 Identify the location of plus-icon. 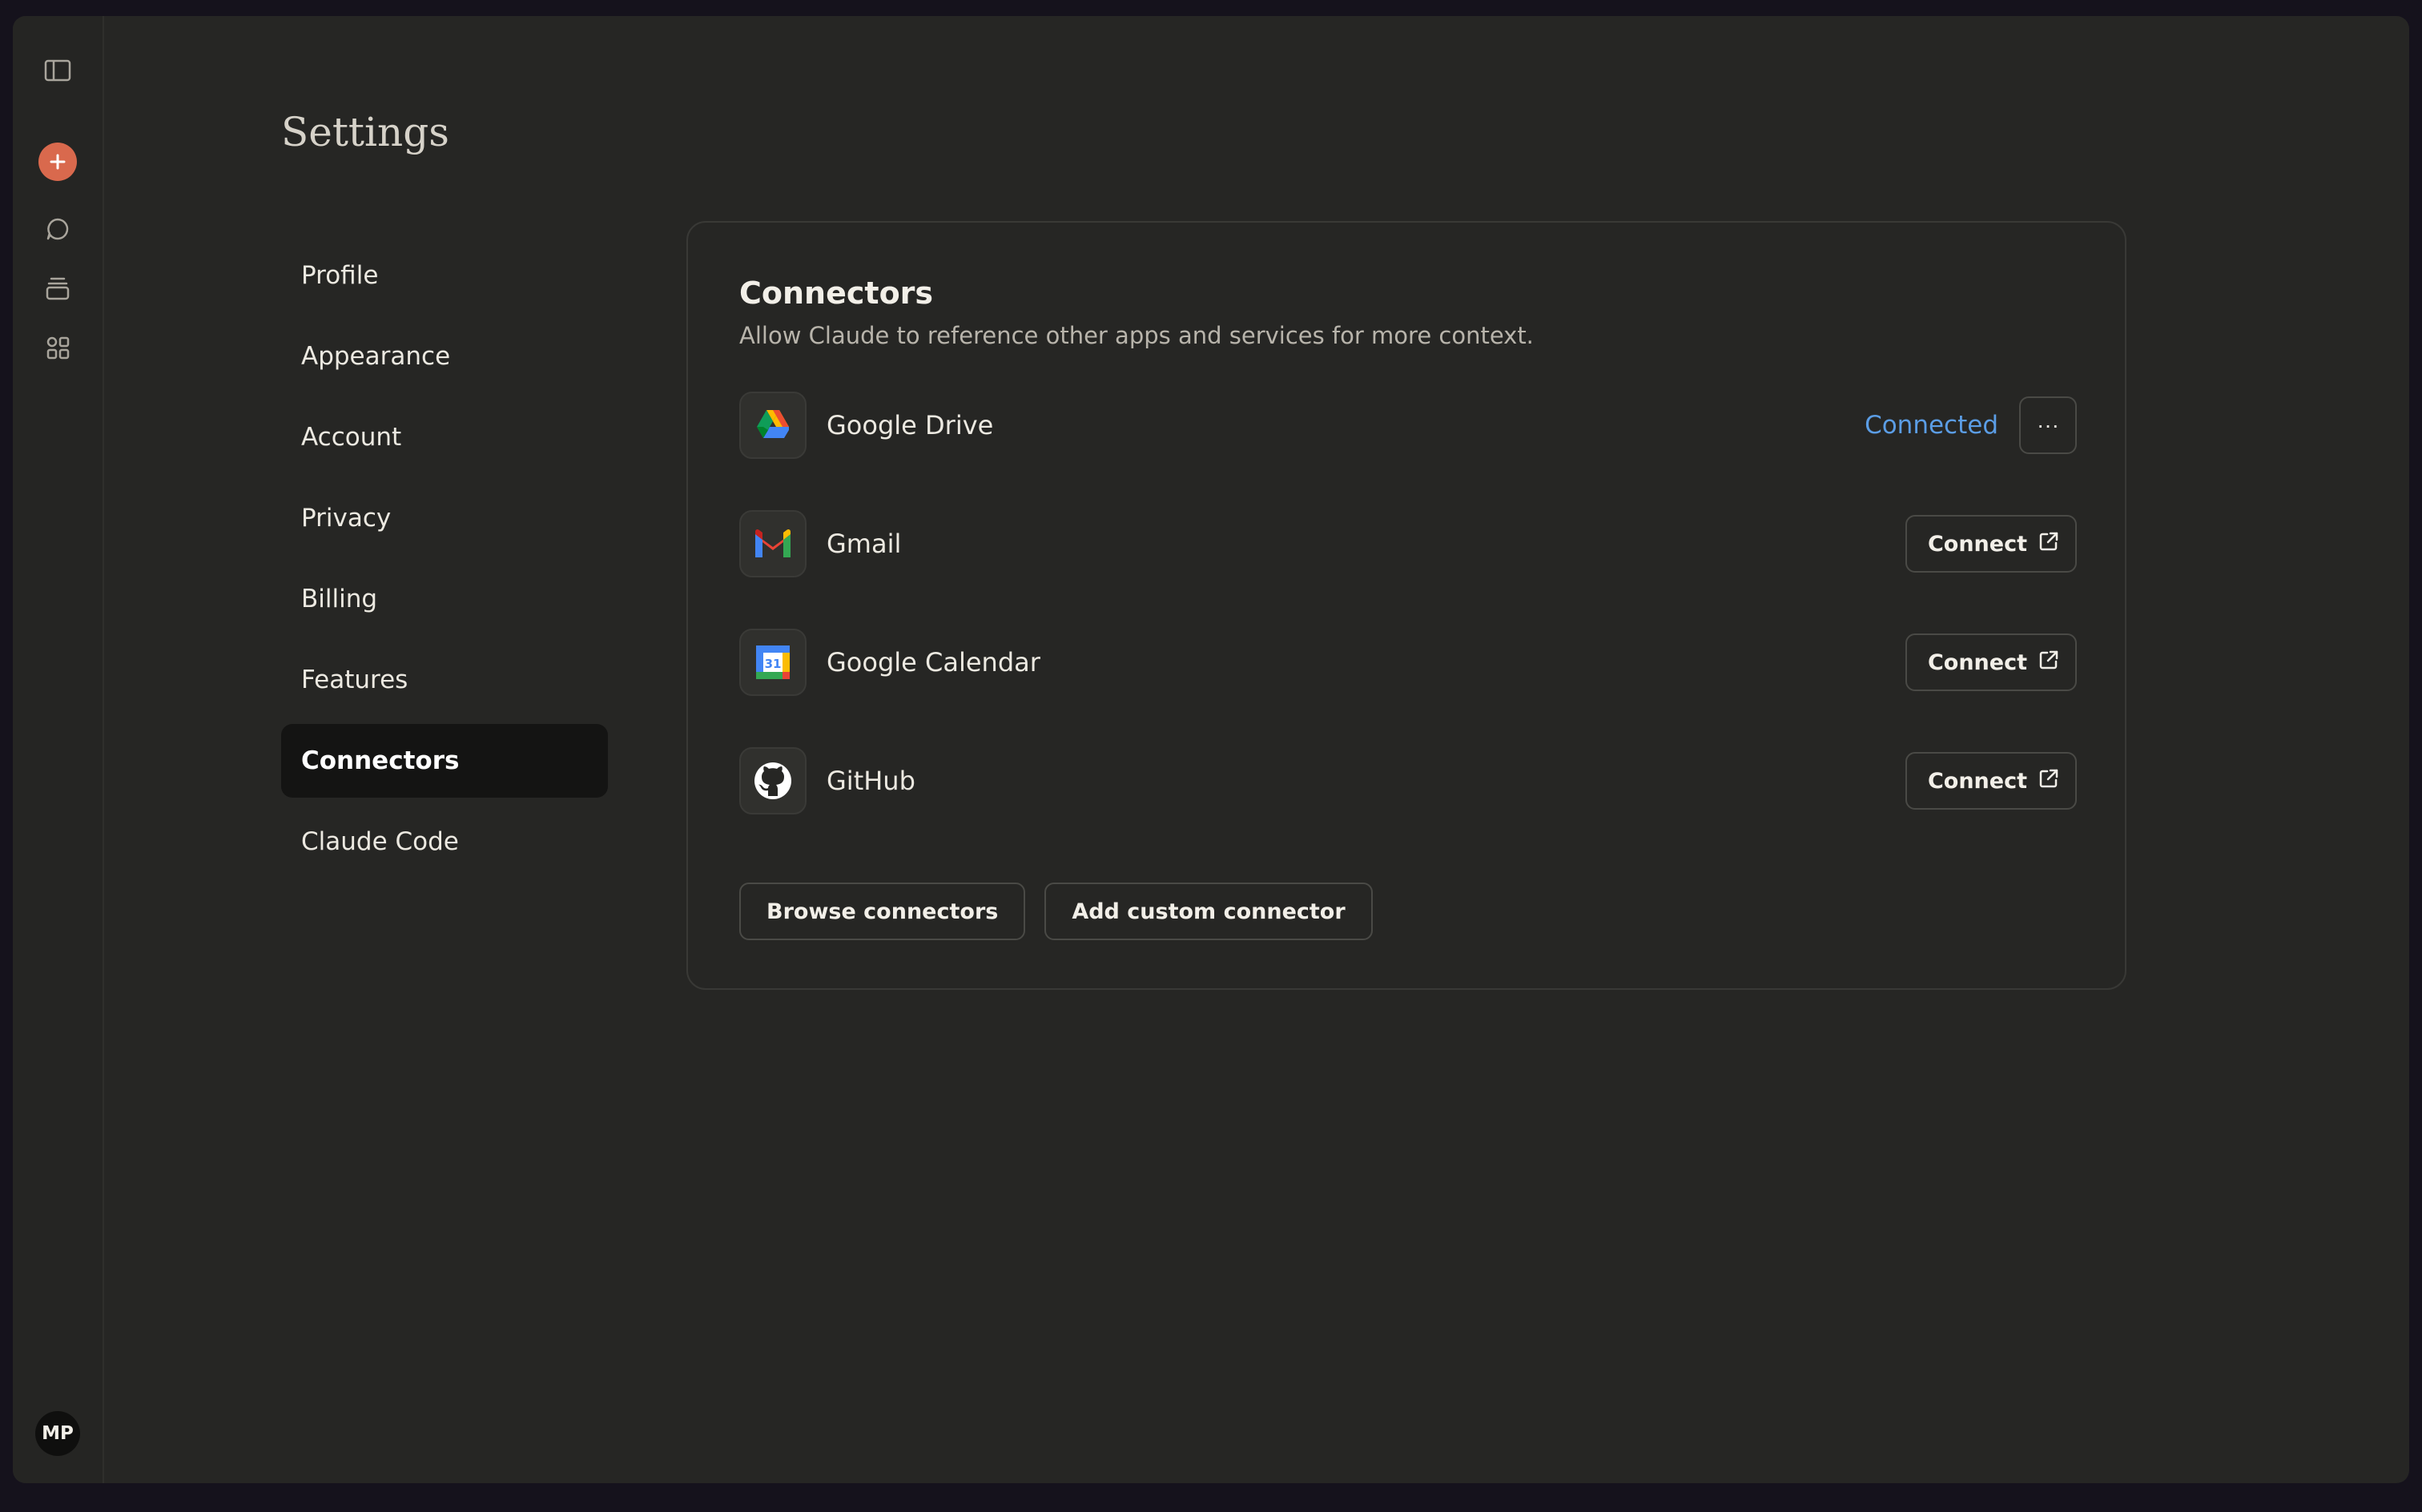
(57, 162).